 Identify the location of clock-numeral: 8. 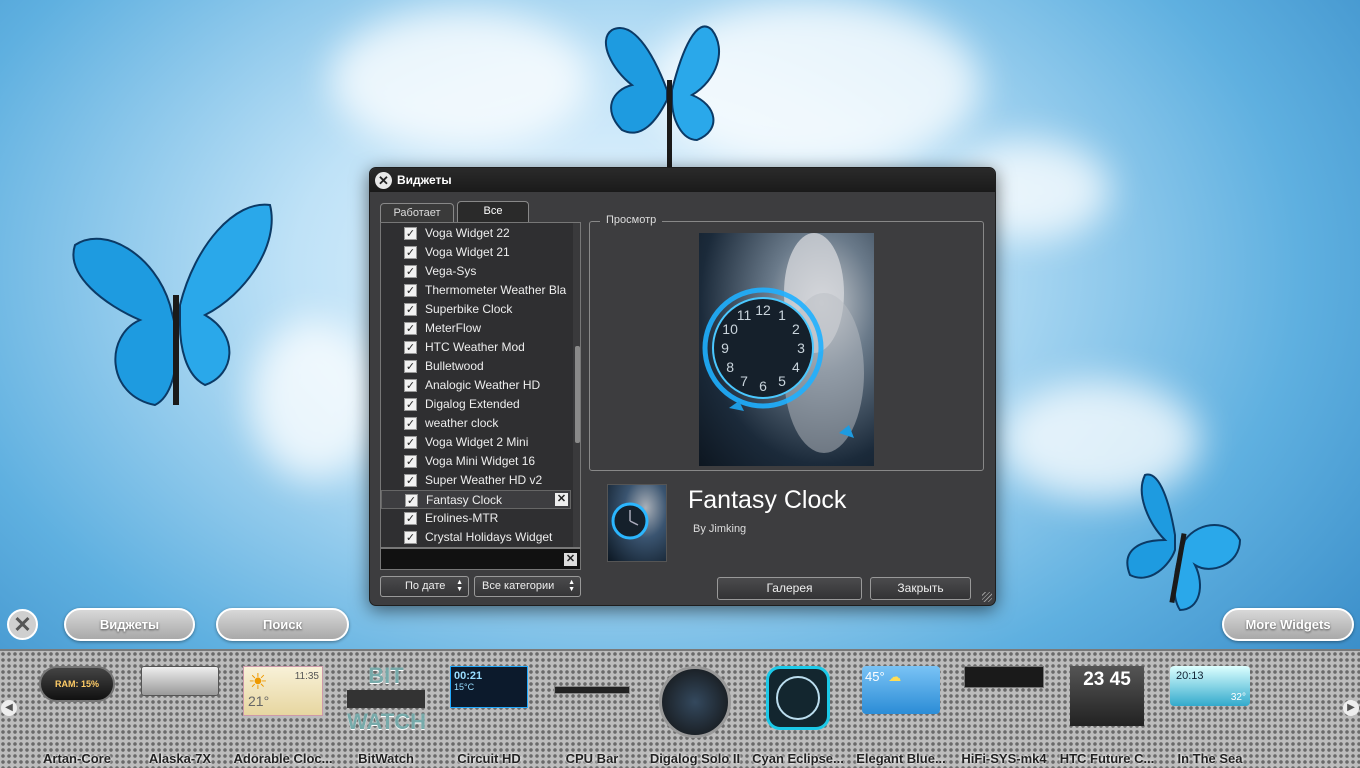
(730, 367).